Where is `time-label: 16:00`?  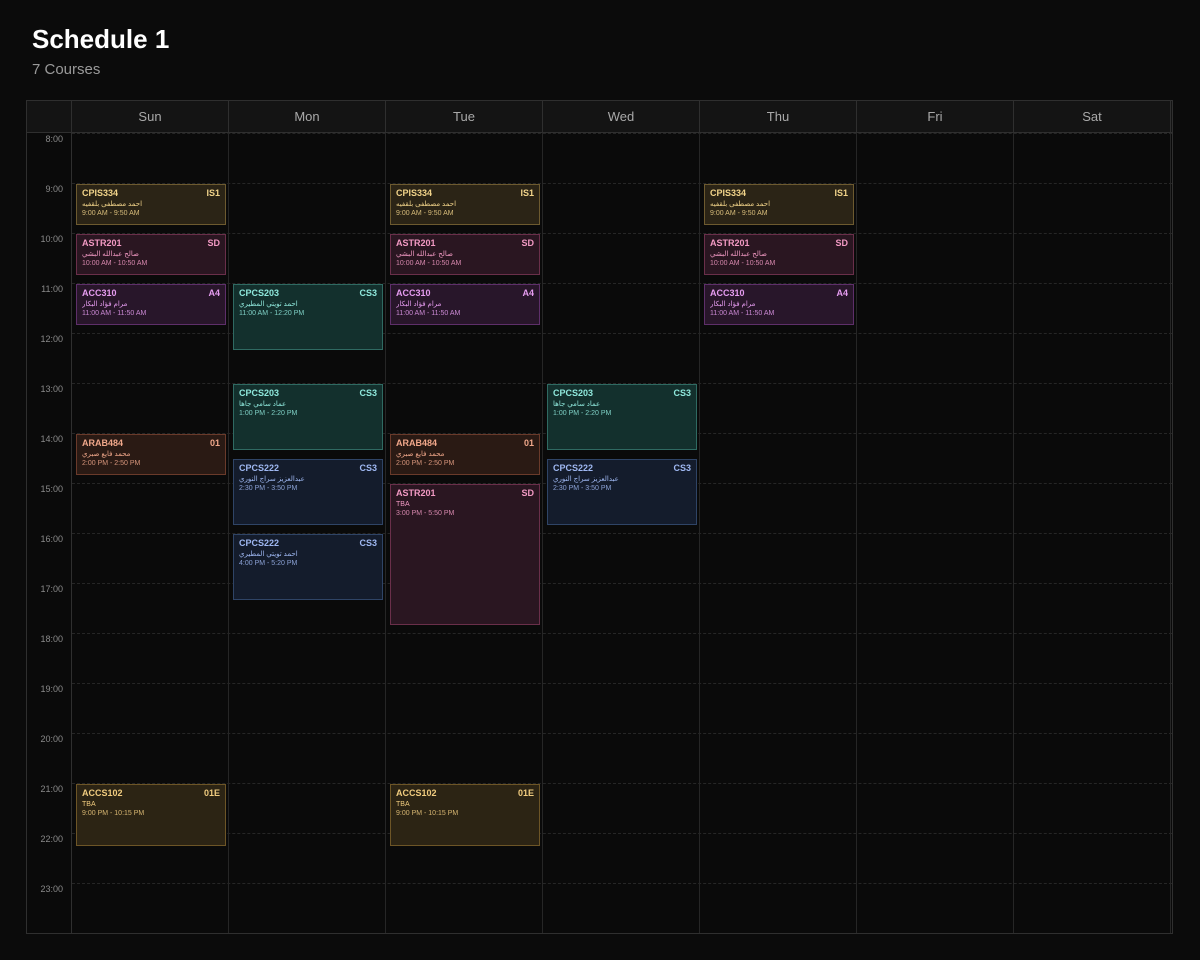 time-label: 16:00 is located at coordinates (51, 539).